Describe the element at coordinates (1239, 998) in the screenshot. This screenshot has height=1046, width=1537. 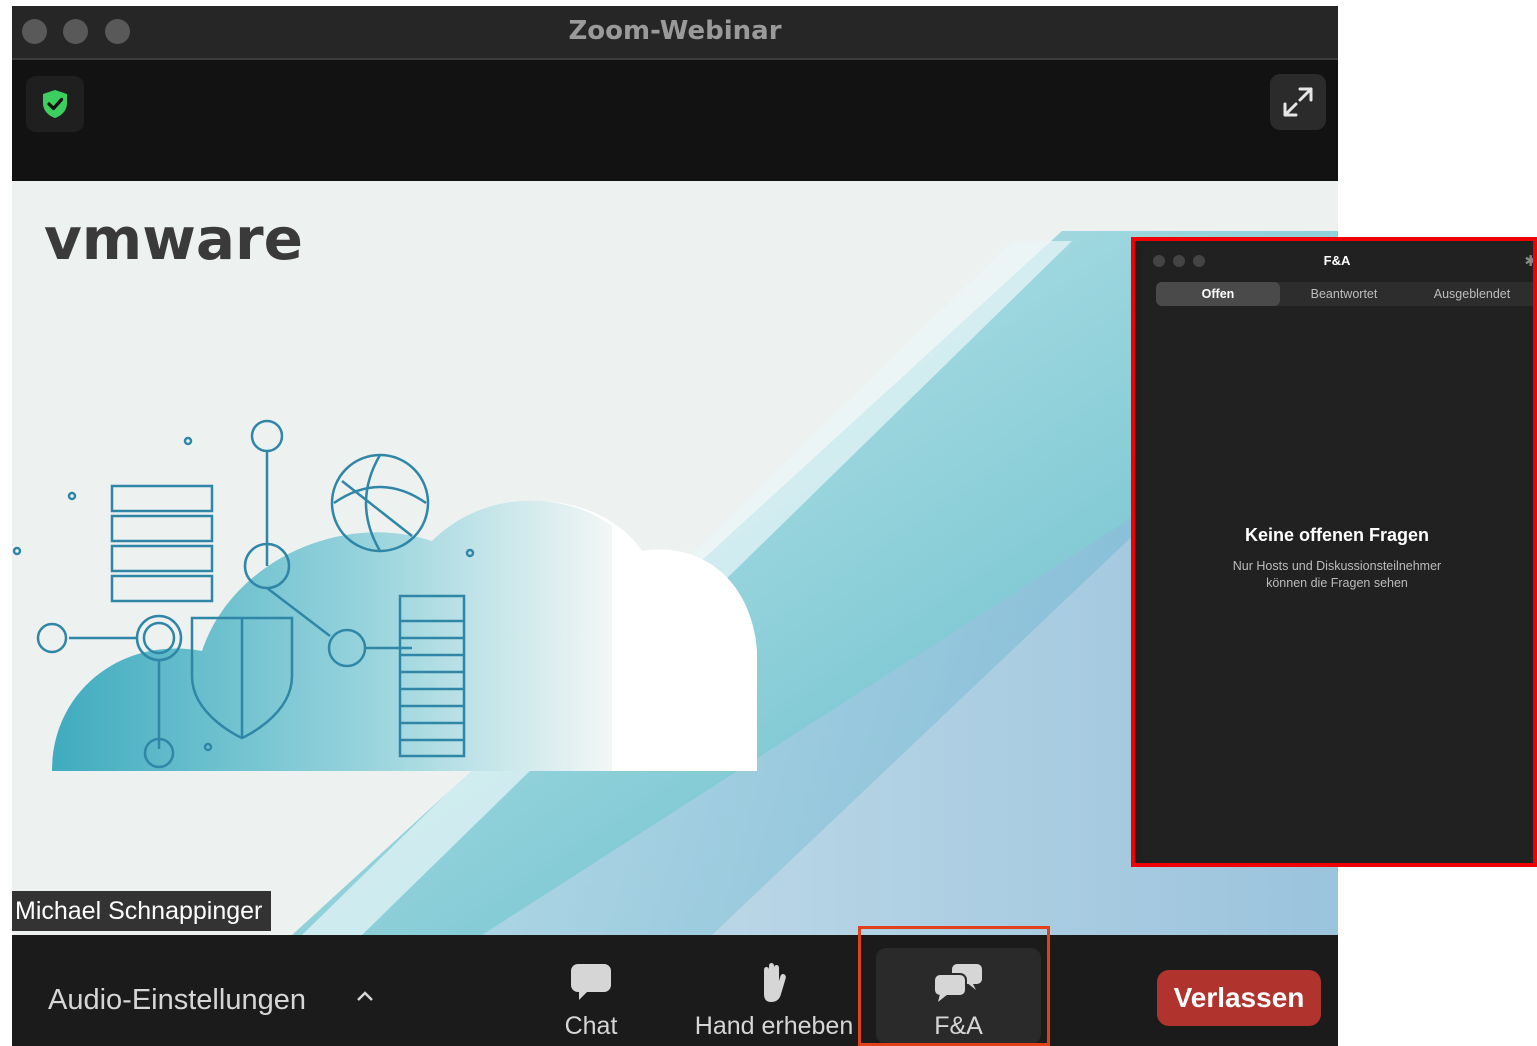
I see `leave-button: Verlassen` at that location.